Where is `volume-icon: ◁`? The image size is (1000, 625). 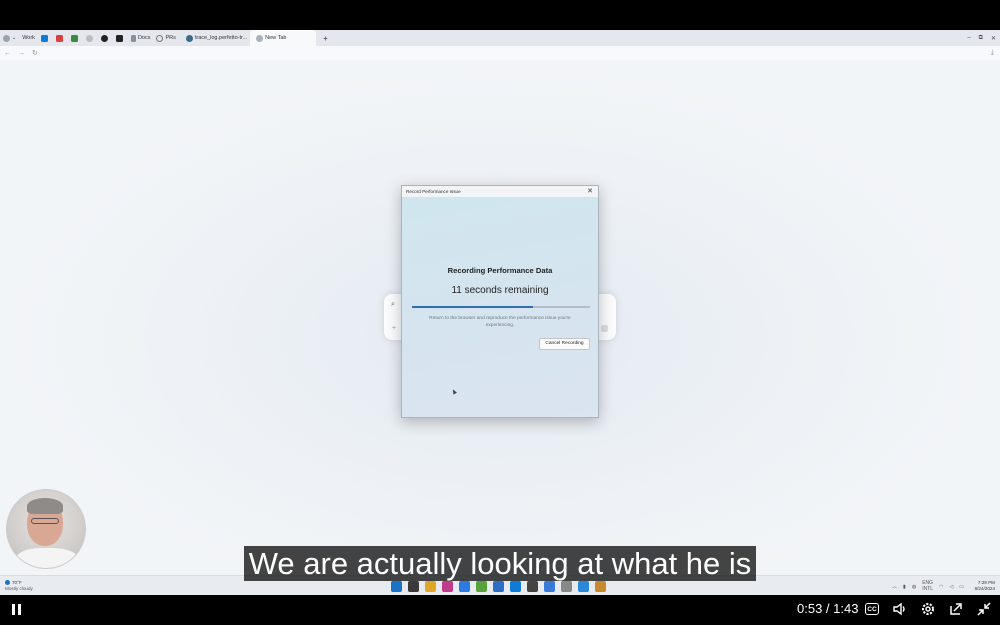 volume-icon: ◁ is located at coordinates (951, 587).